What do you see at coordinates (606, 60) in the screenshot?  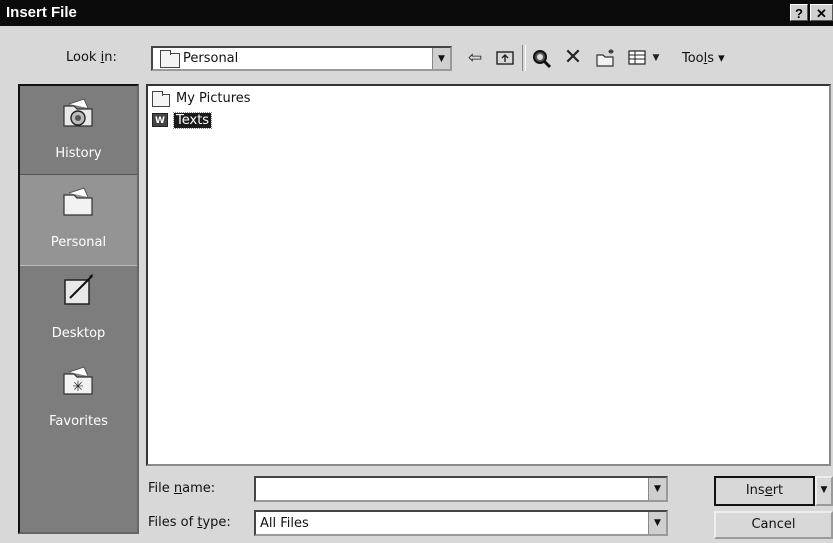 I see `new-folder-icon` at bounding box center [606, 60].